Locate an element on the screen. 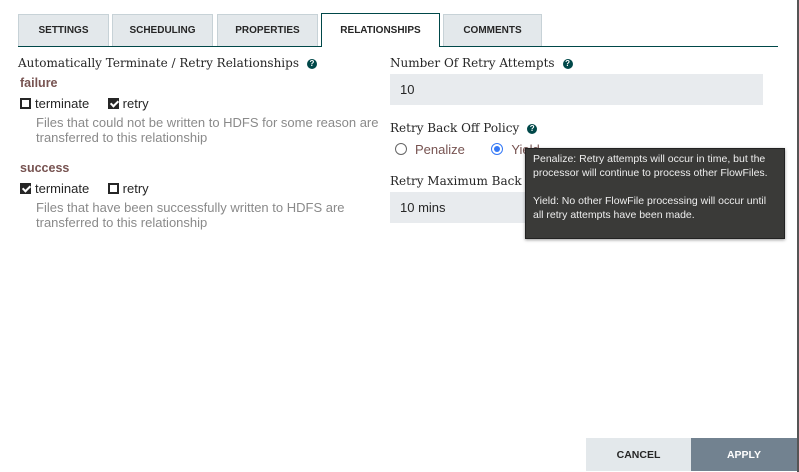 This screenshot has width=799, height=472. backoff-policy-label: Retry Back Off Policy is located at coordinates (455, 128).